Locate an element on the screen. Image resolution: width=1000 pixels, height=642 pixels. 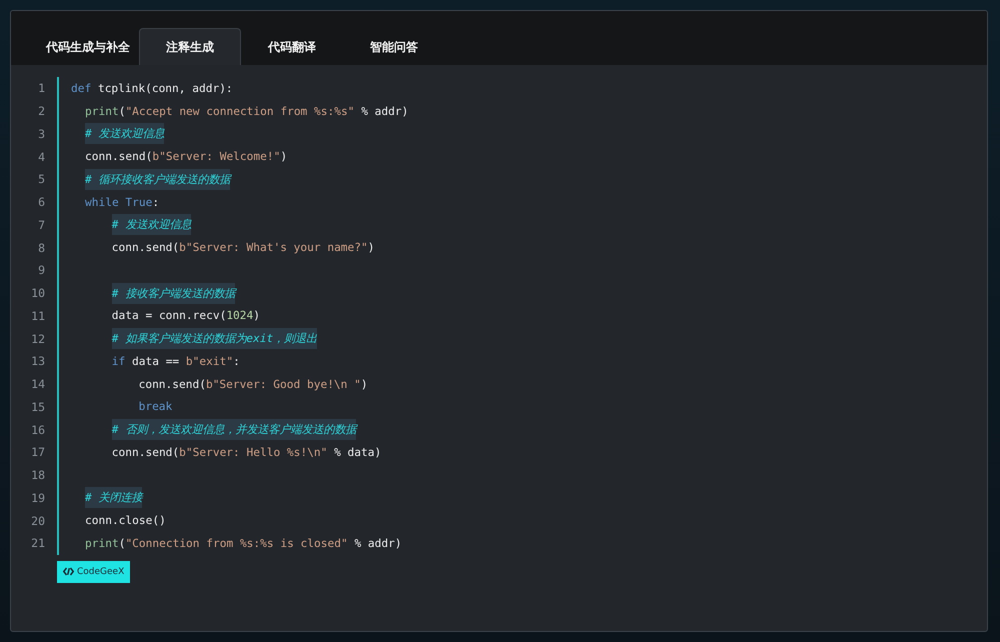
code-comment: # 循环接收客户端发送的数据 is located at coordinates (157, 179).